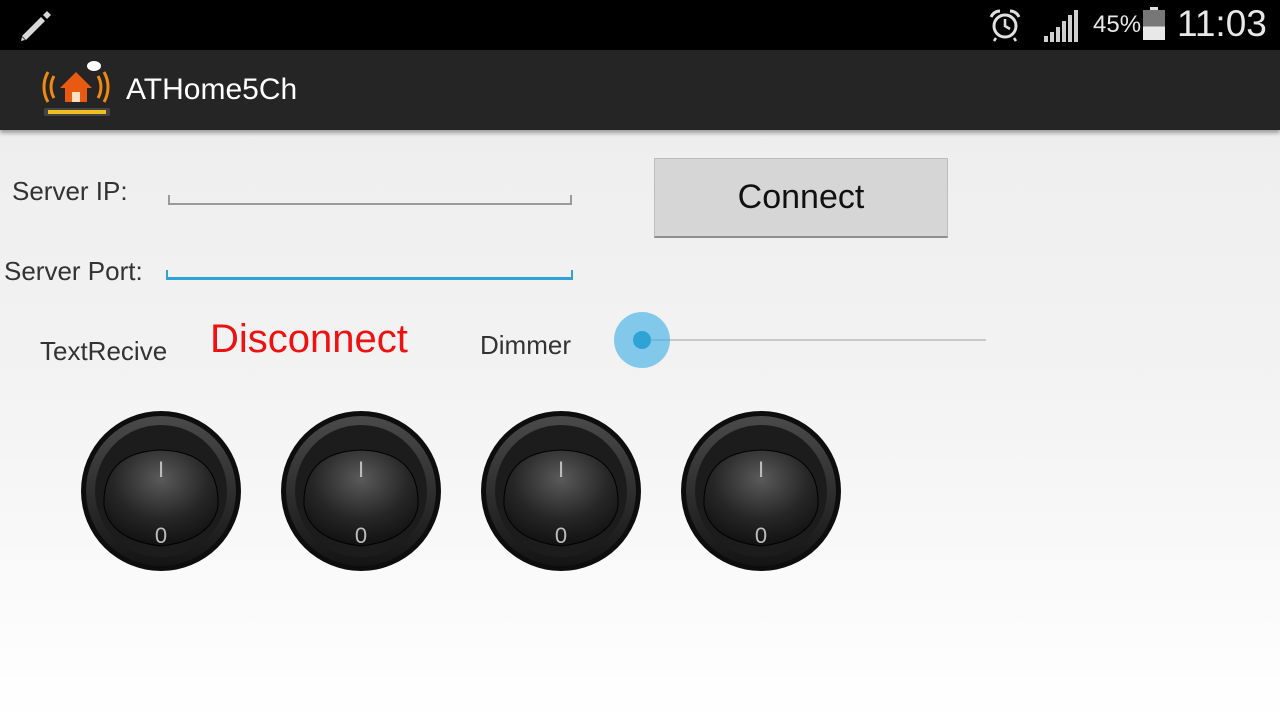  Describe the element at coordinates (73, 271) in the screenshot. I see `server-port-label: Server Port:` at that location.